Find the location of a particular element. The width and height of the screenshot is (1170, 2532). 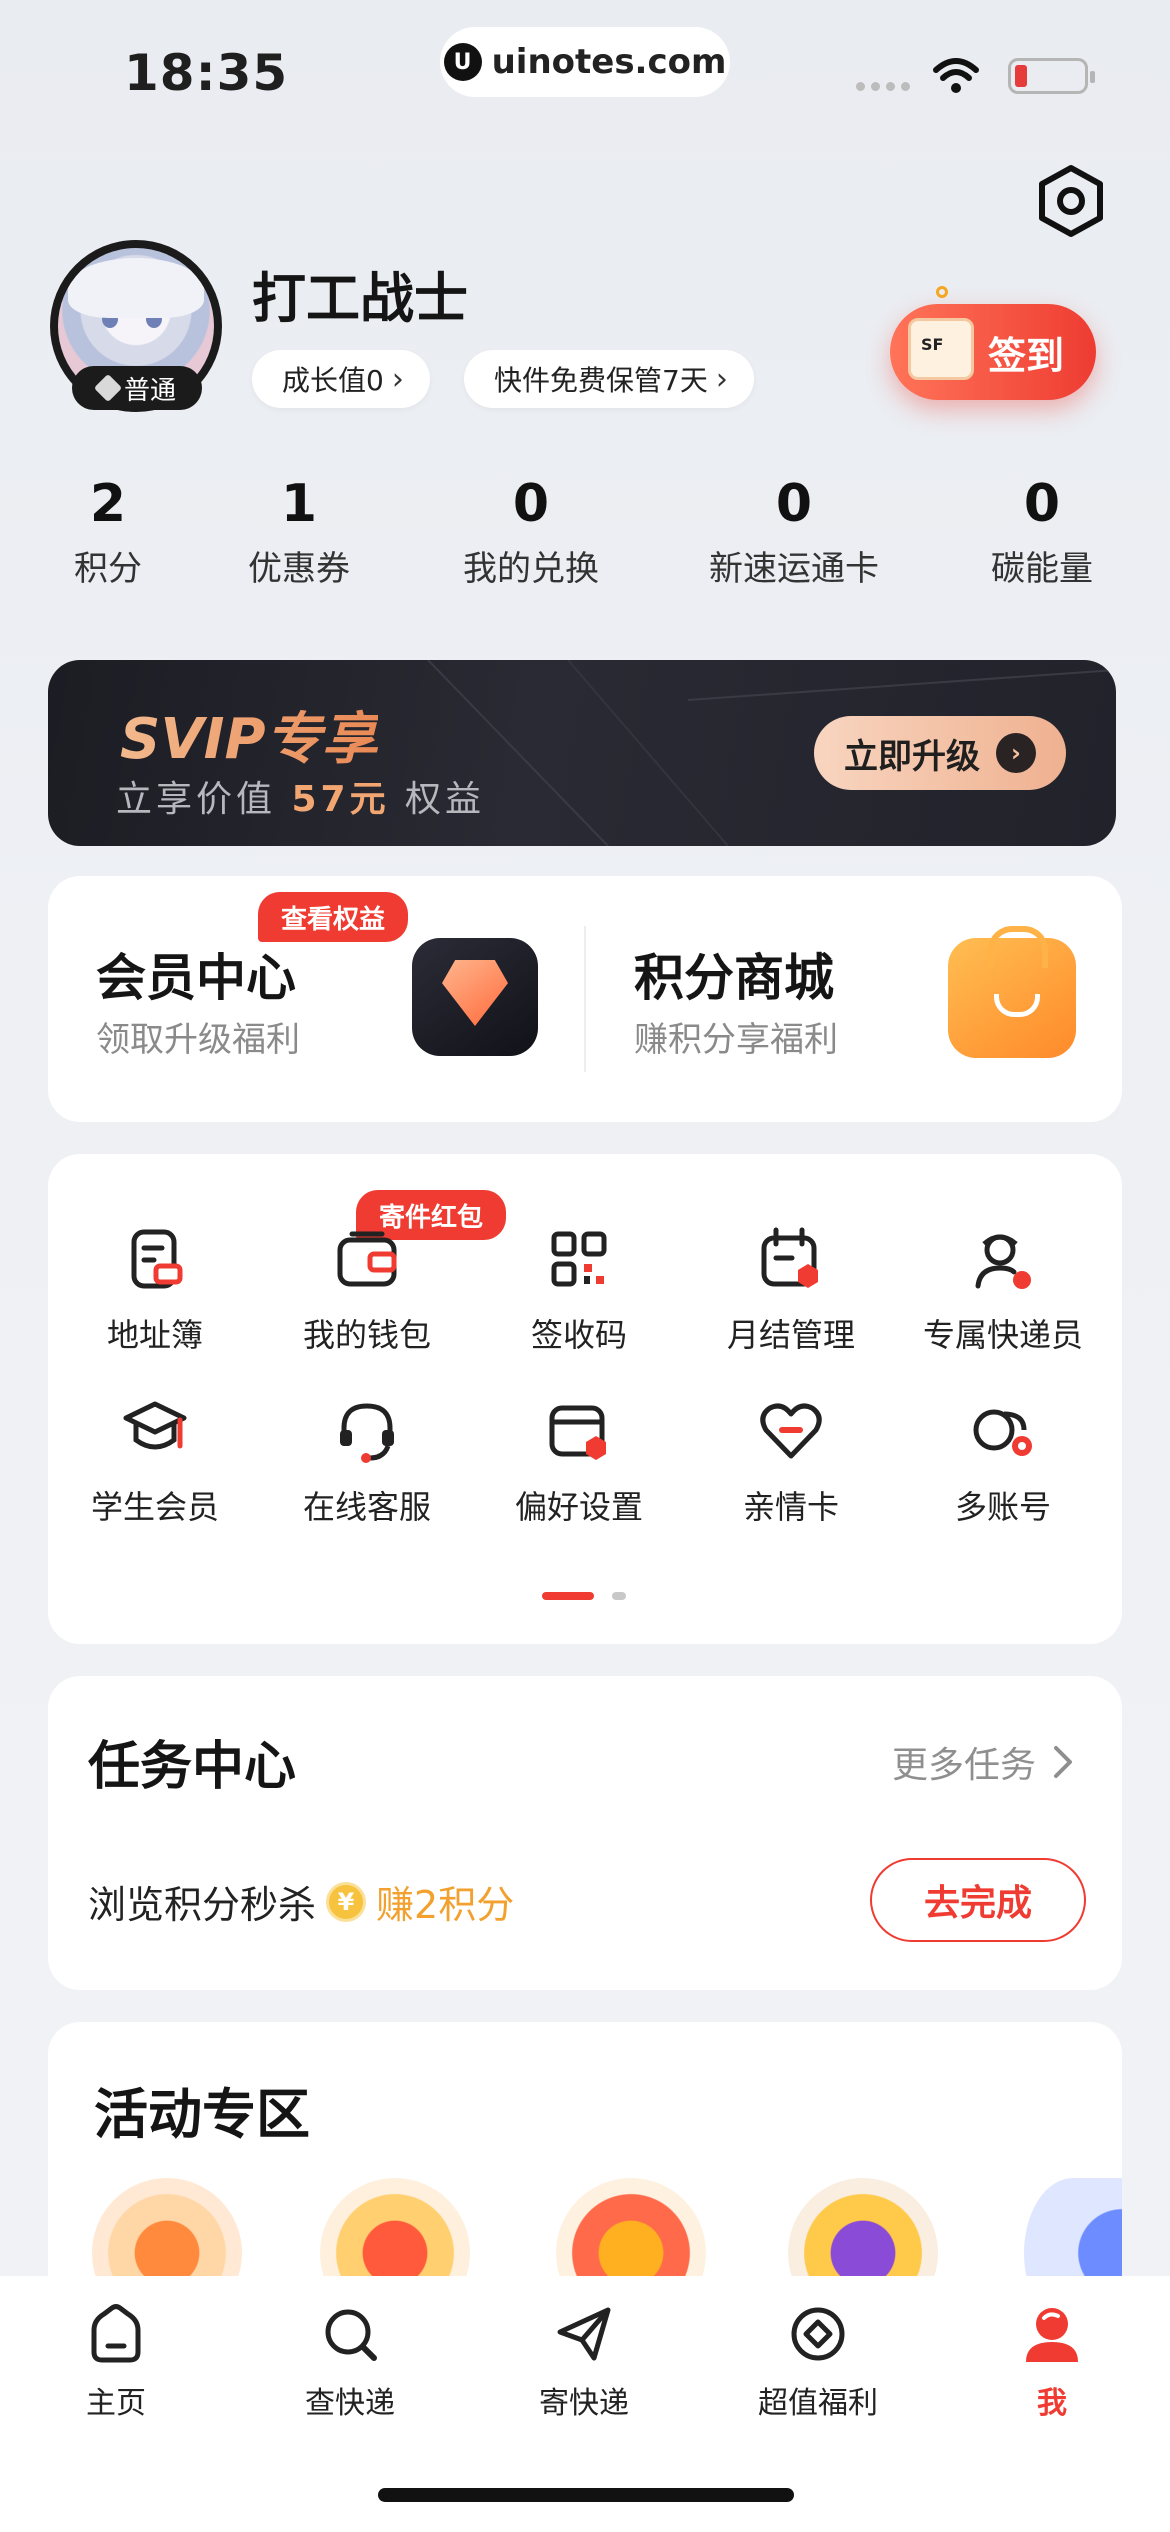

task-item-label: 浏览积分秒杀 is located at coordinates (202, 1905).